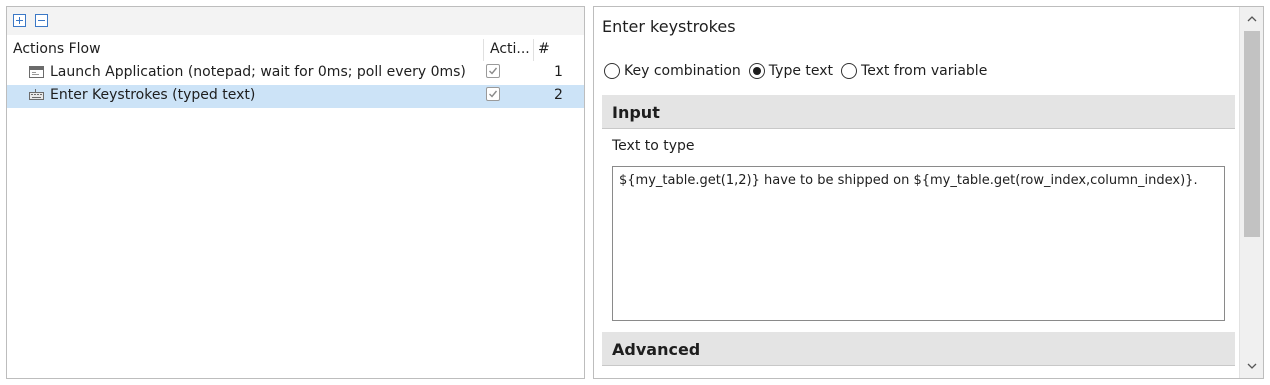 This screenshot has height=385, width=1270. I want to click on section-label: Input, so click(636, 112).